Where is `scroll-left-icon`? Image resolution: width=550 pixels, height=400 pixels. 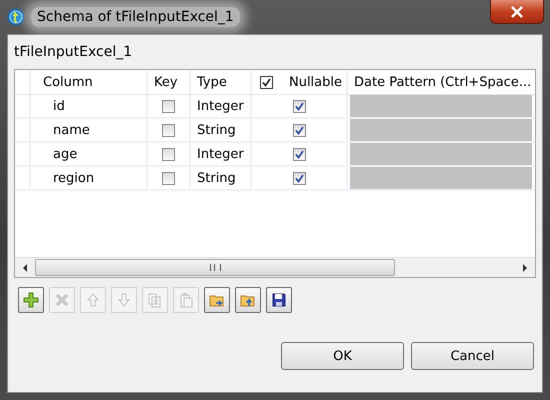 scroll-left-icon is located at coordinates (25, 268).